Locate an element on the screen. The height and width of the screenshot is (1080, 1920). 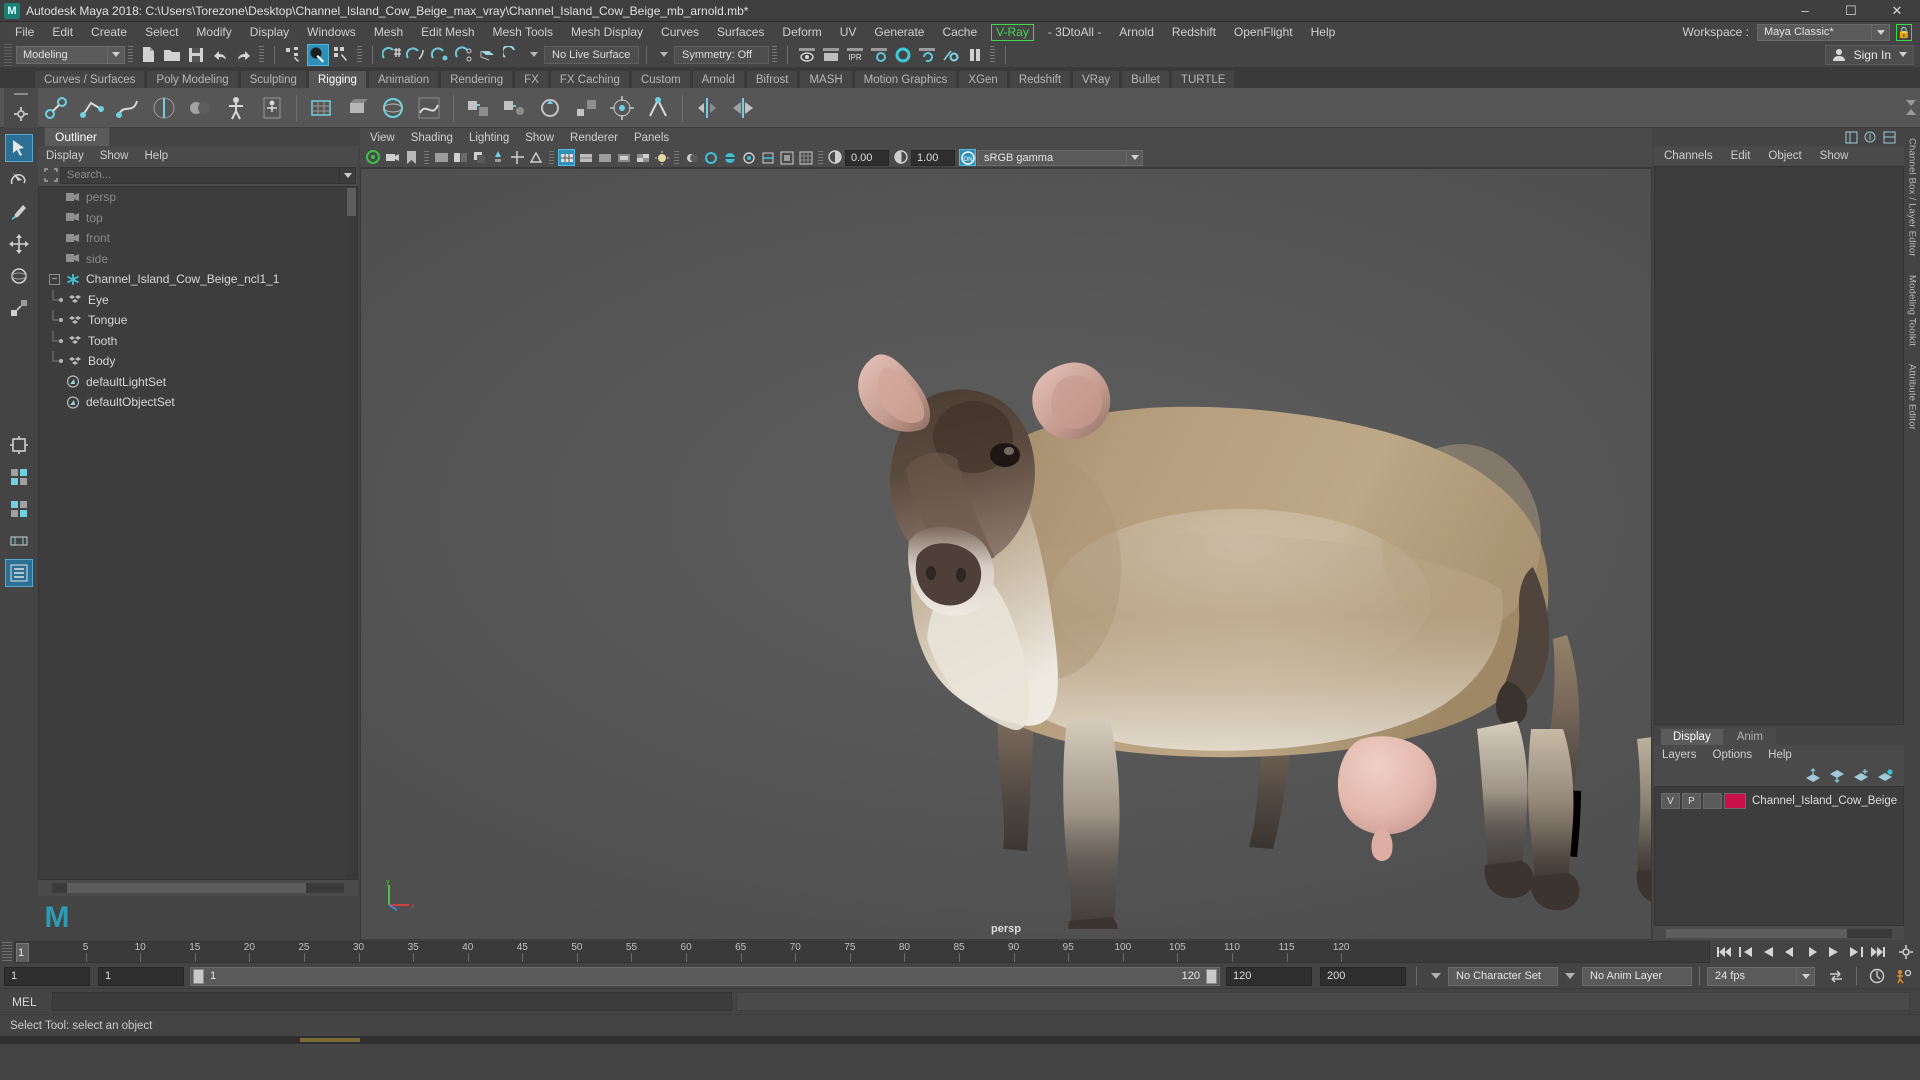
render-region-icon is located at coordinates (831, 55).